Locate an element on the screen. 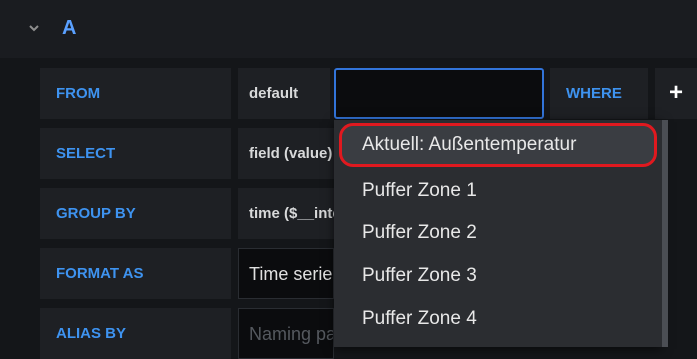  measurement-input is located at coordinates (439, 93).